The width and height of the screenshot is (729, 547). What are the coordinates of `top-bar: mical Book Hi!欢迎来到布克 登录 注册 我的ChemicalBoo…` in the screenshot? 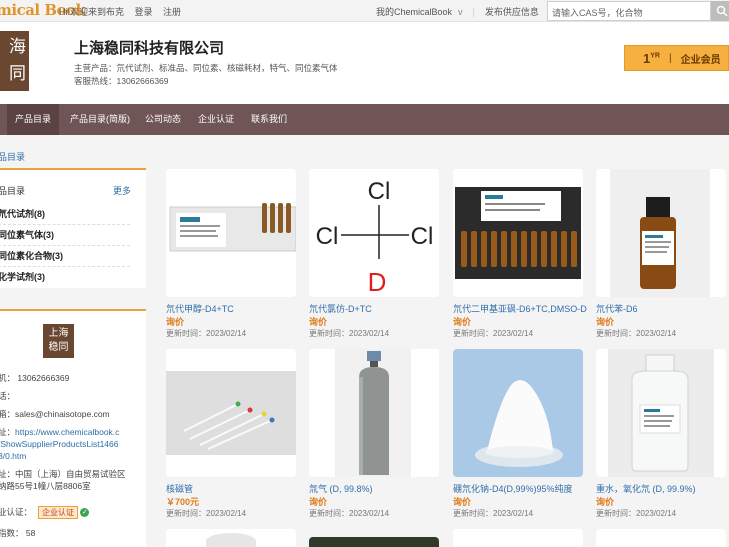 It's located at (364, 11).